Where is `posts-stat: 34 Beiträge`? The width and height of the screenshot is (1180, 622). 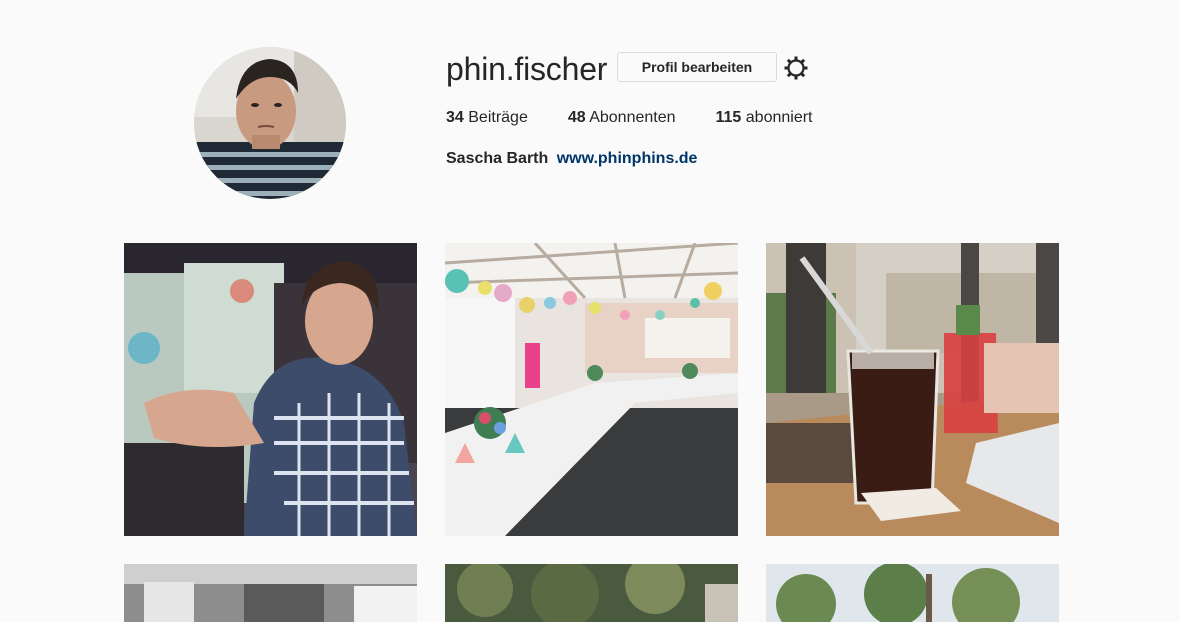
posts-stat: 34 Beiträge is located at coordinates (487, 118).